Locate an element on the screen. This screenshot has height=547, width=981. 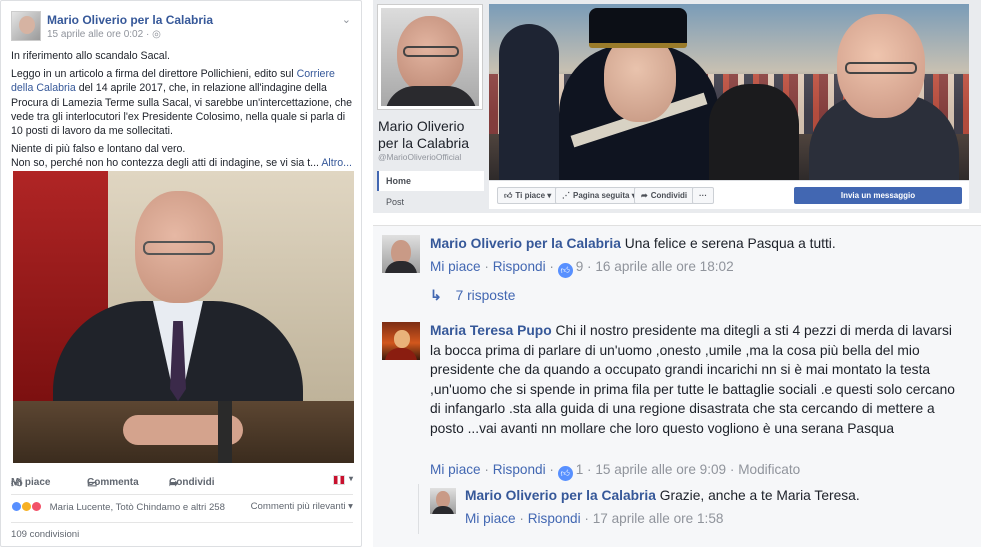
author-avatar is located at coordinates (26, 26).